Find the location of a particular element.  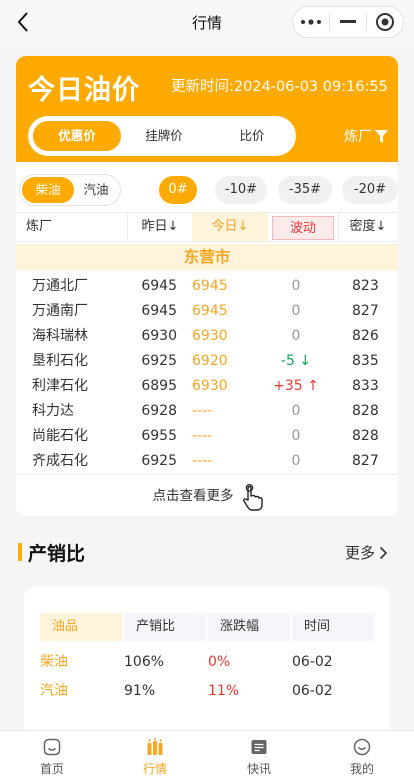

minimize-icon is located at coordinates (348, 22).